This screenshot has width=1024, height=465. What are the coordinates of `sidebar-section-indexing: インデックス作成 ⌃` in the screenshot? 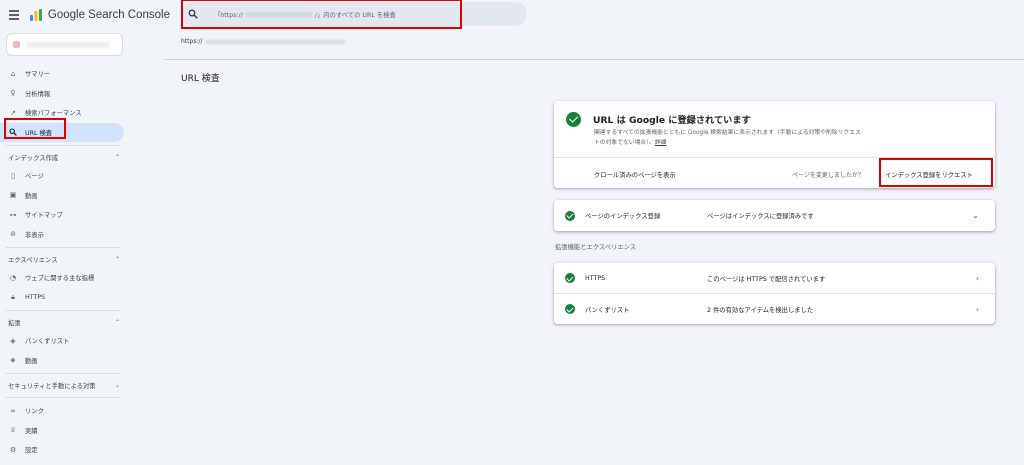 It's located at (64, 157).